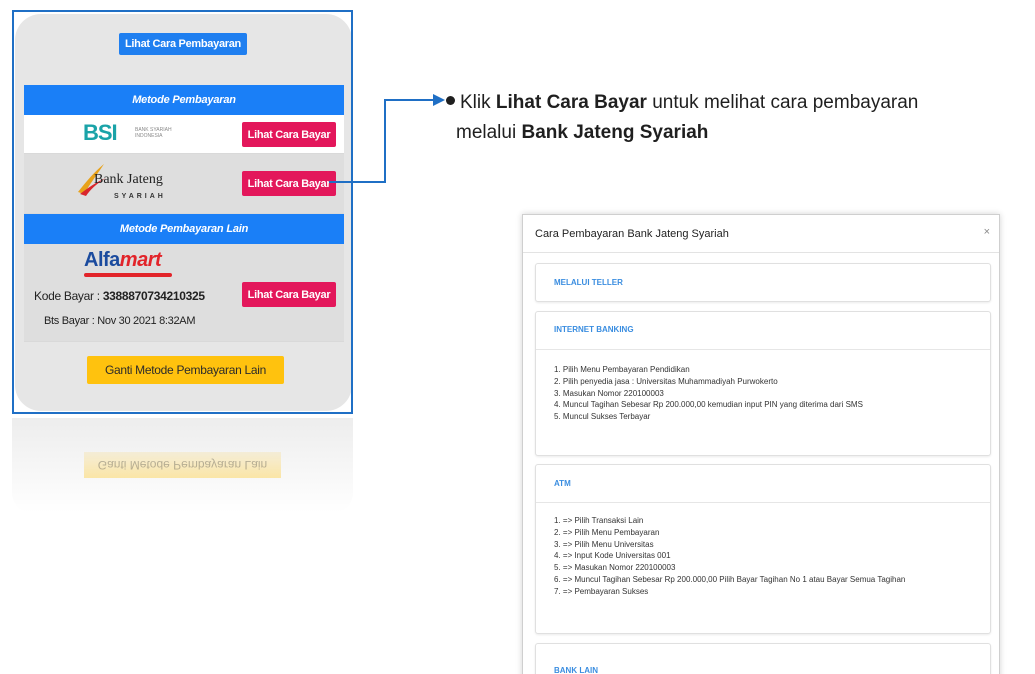 Image resolution: width=1035 pixels, height=674 pixels. What do you see at coordinates (604, 544) in the screenshot?
I see `step-item: 3. => Pilih Menu Universitas` at bounding box center [604, 544].